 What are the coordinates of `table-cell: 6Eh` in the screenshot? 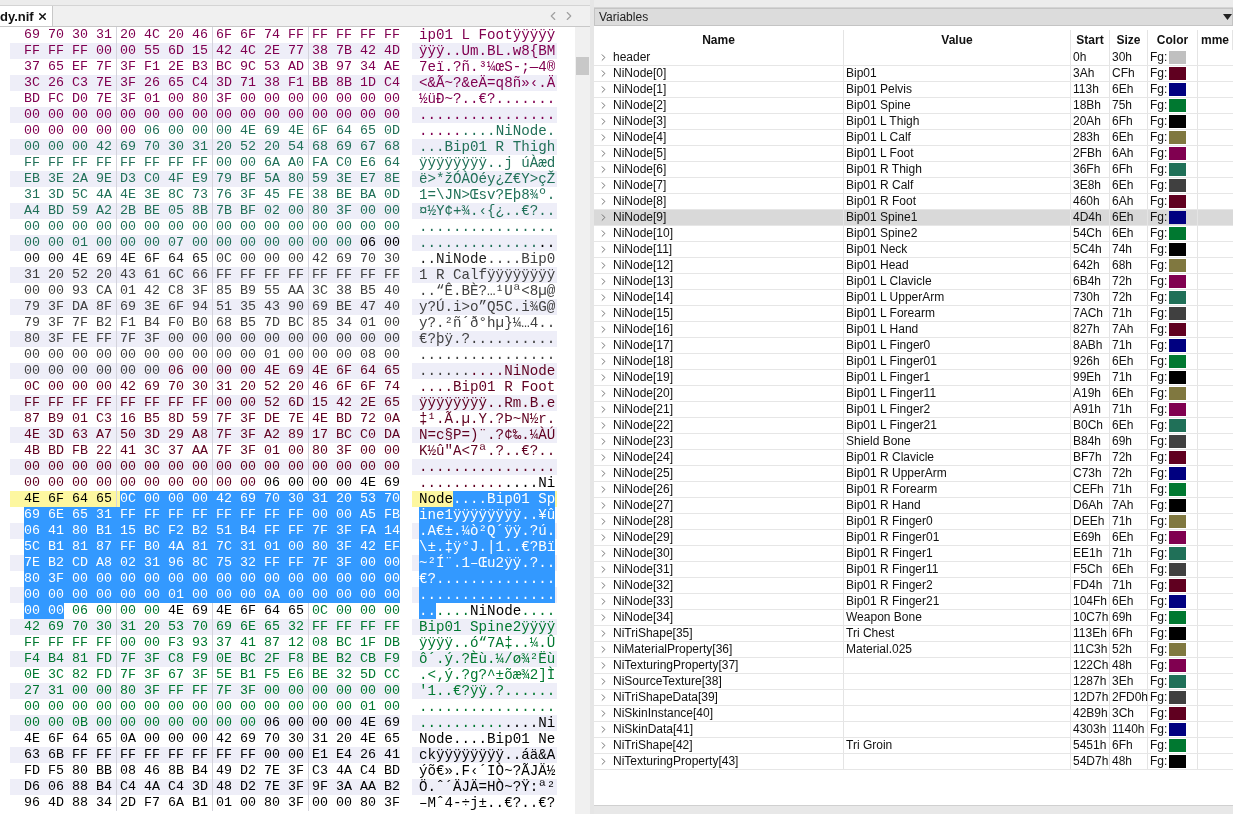 It's located at (1129, 89).